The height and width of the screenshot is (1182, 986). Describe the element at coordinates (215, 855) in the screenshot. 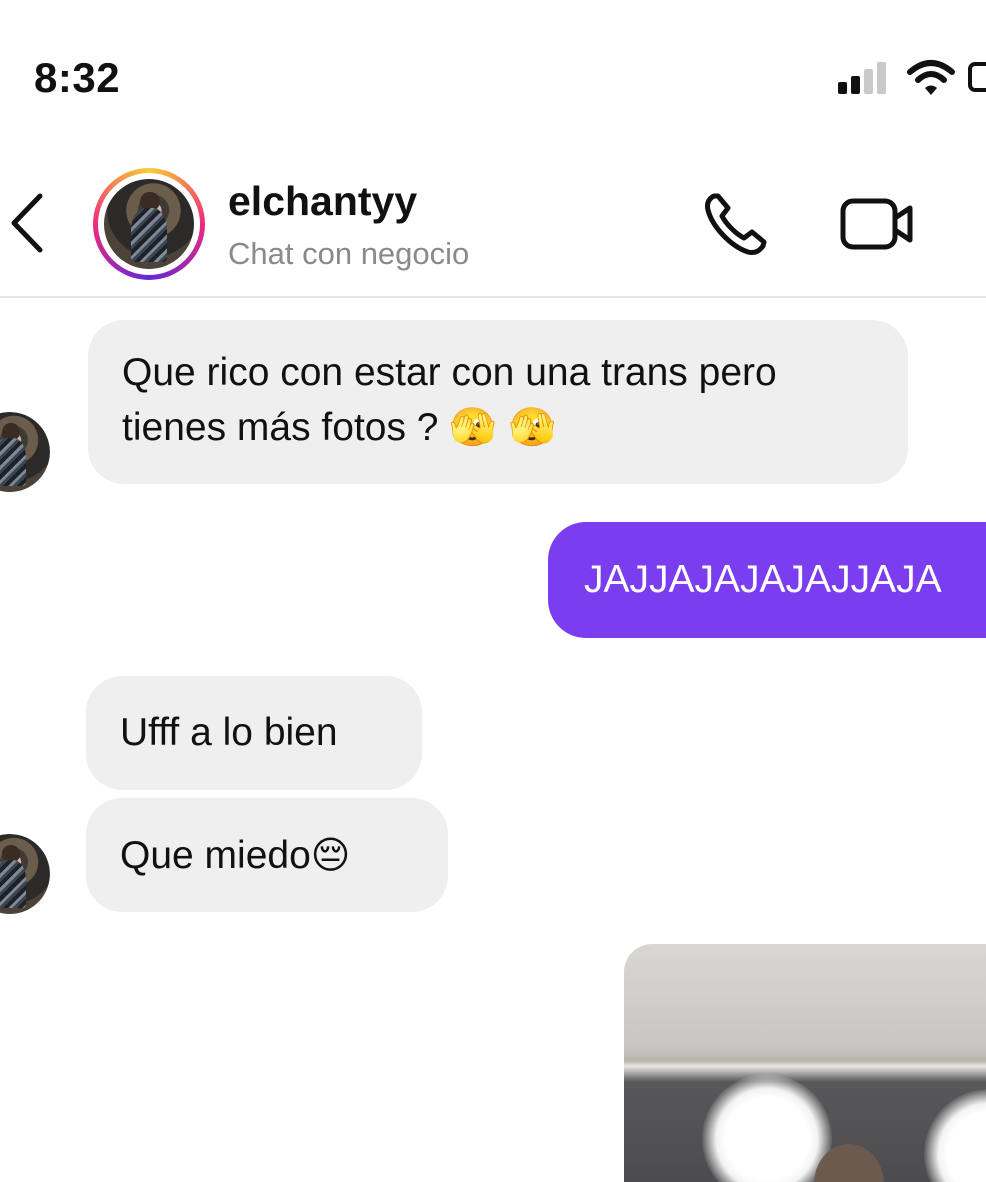

I see `message-text: Que miedo` at that location.